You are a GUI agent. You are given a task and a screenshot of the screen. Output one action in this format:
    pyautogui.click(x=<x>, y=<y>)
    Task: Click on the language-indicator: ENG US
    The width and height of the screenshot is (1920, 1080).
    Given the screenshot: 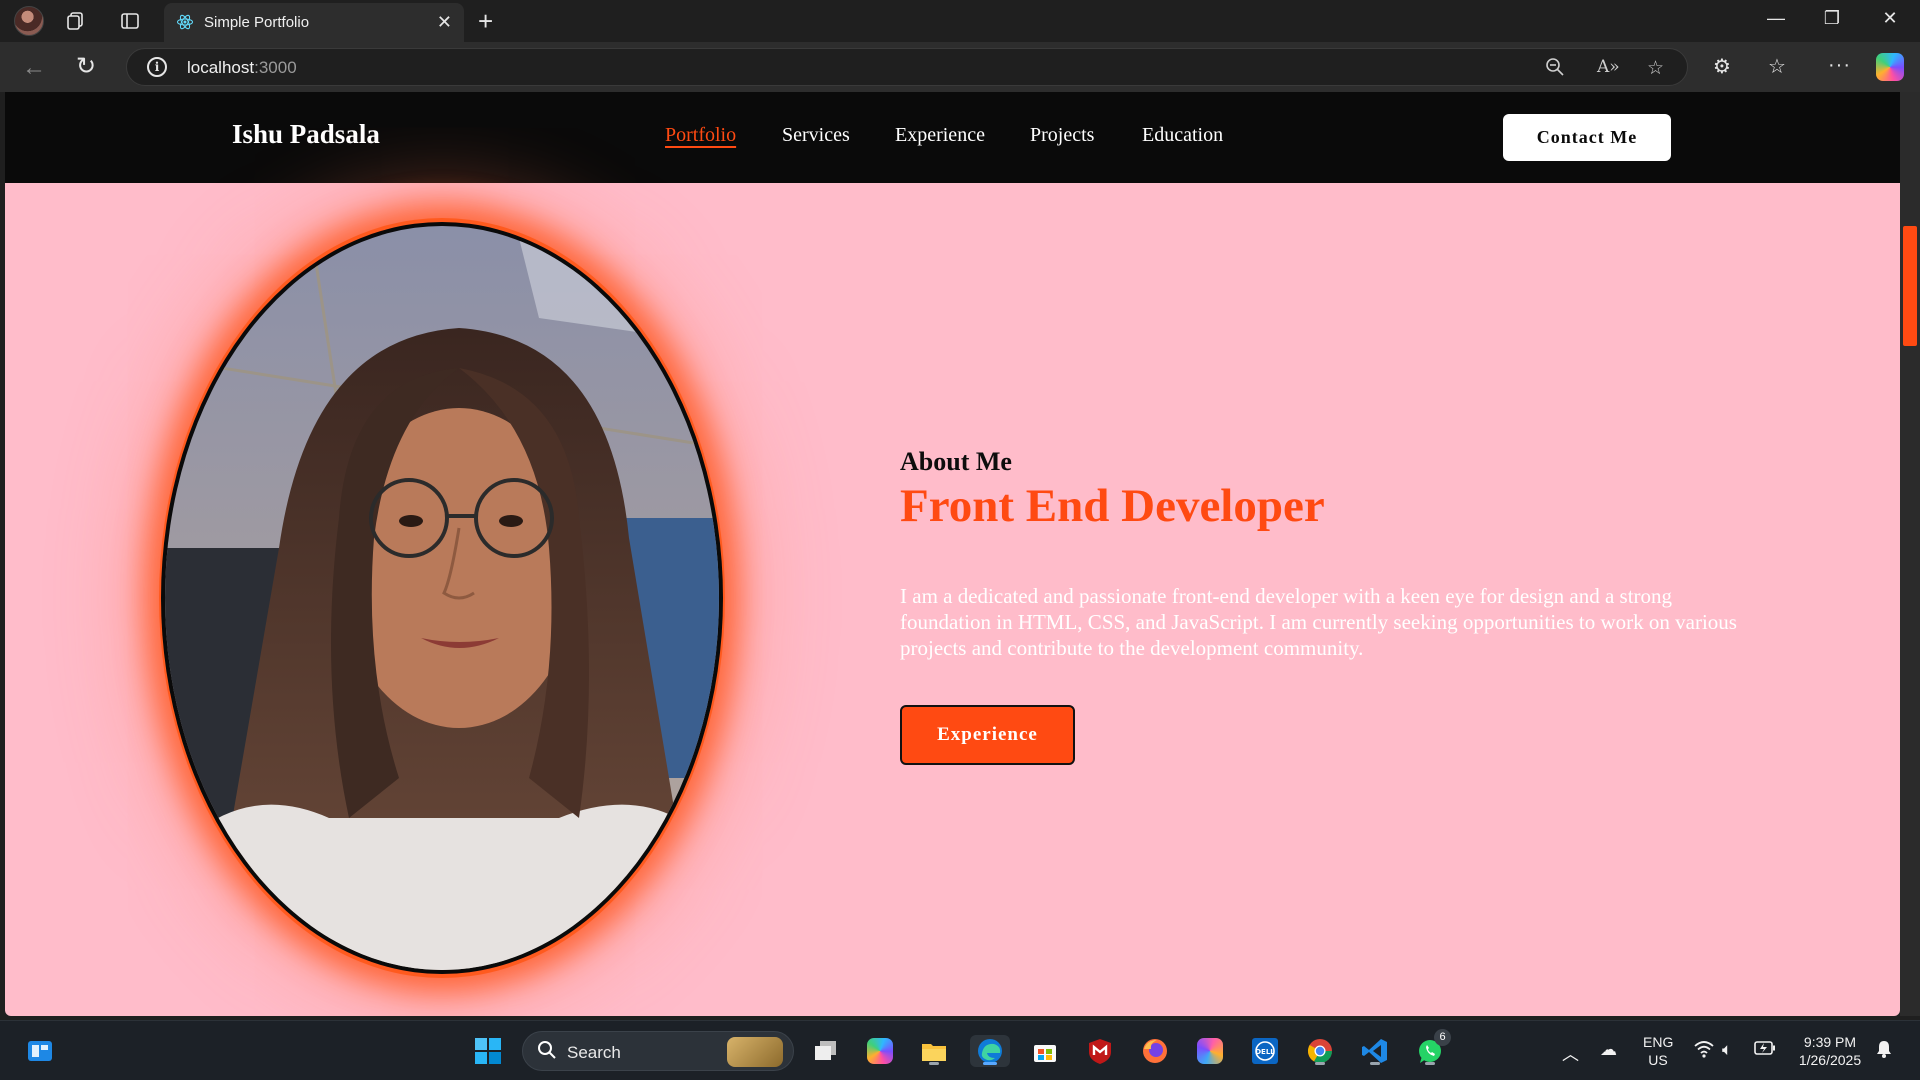 What is the action you would take?
    pyautogui.click(x=1658, y=1051)
    